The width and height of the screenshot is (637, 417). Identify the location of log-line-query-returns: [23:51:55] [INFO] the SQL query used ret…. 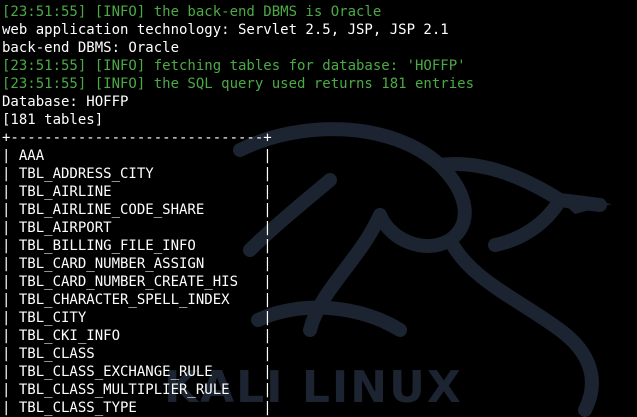
(238, 84).